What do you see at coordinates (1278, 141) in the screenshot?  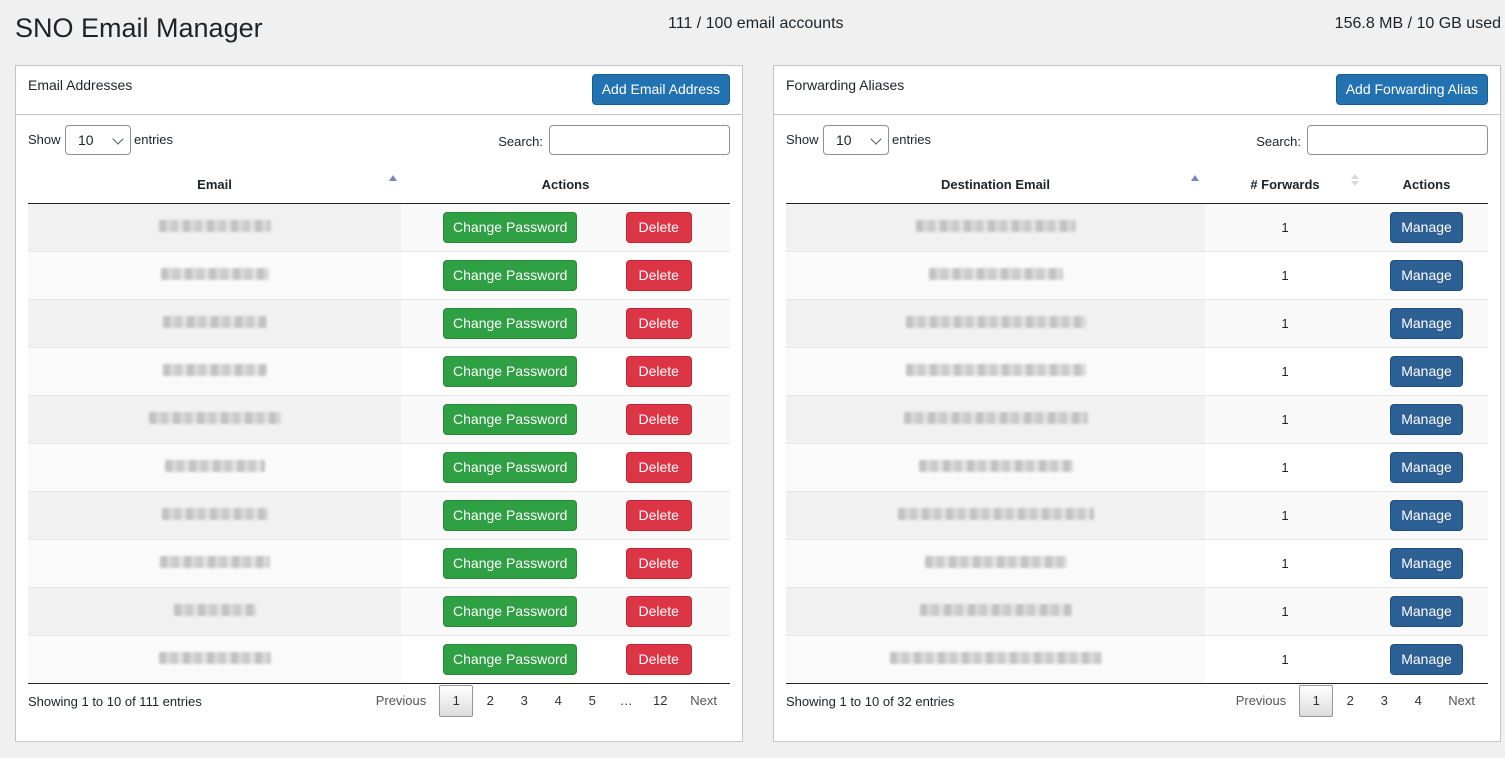 I see `search-label: Search:` at bounding box center [1278, 141].